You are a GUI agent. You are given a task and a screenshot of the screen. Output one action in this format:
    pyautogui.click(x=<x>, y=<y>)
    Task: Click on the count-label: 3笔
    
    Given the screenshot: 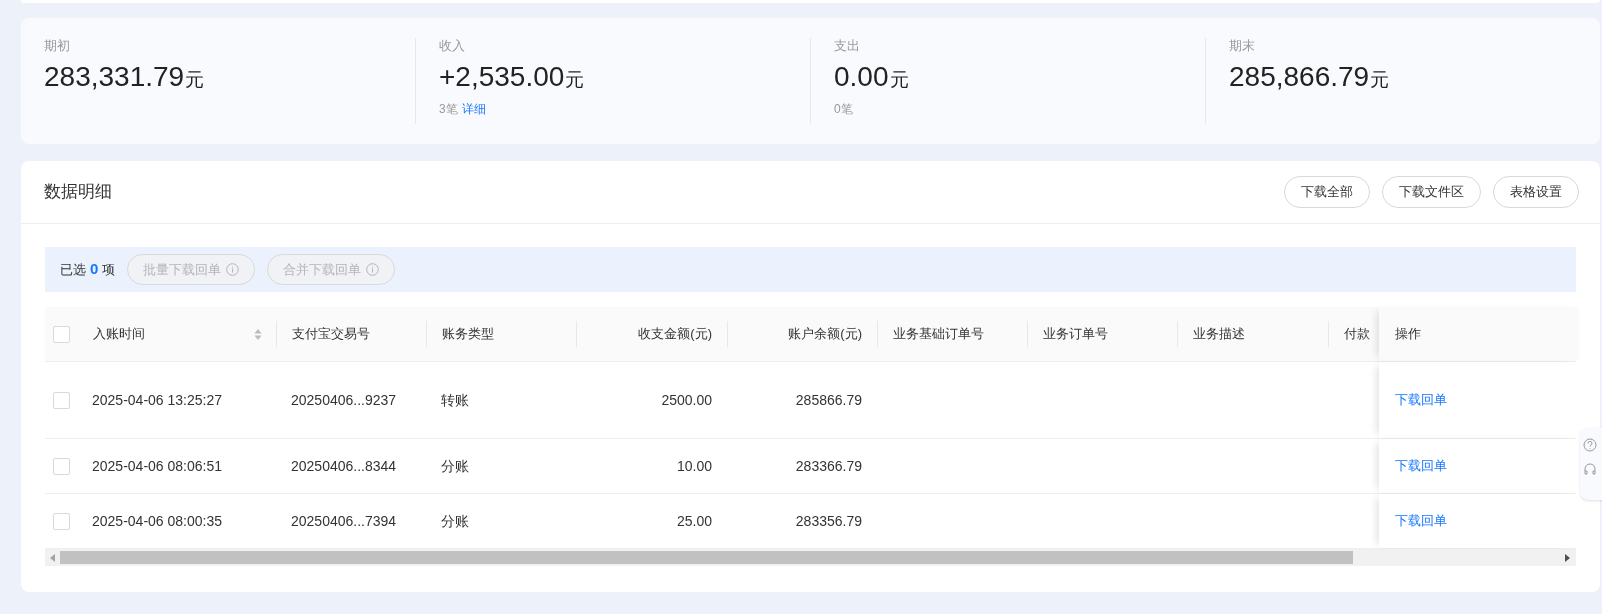 What is the action you would take?
    pyautogui.click(x=448, y=108)
    